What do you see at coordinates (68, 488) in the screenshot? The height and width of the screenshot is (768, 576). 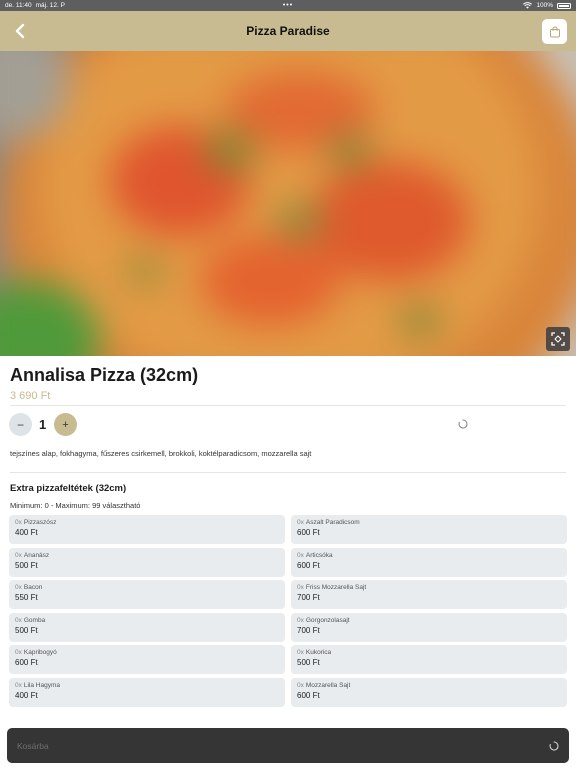 I see `extras-heading: Extra pizzafeltétek (32cm)` at bounding box center [68, 488].